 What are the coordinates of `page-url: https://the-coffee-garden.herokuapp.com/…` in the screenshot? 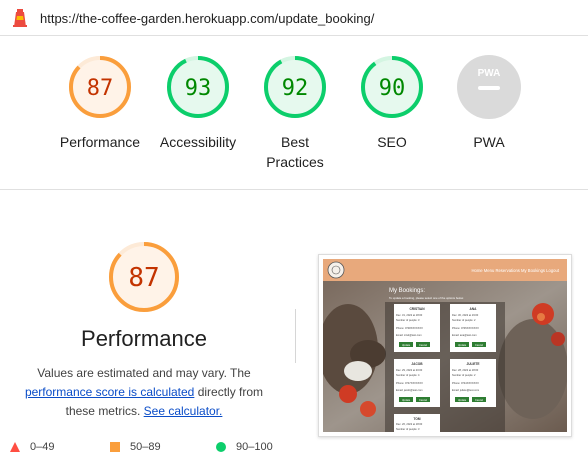 It's located at (207, 18).